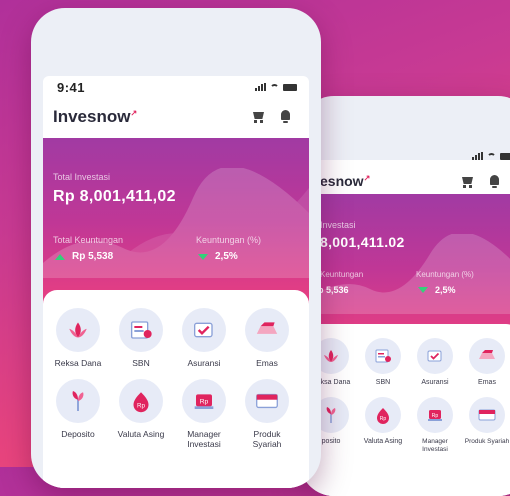 This screenshot has width=510, height=496. I want to click on status-bar: 9:41, so click(176, 87).